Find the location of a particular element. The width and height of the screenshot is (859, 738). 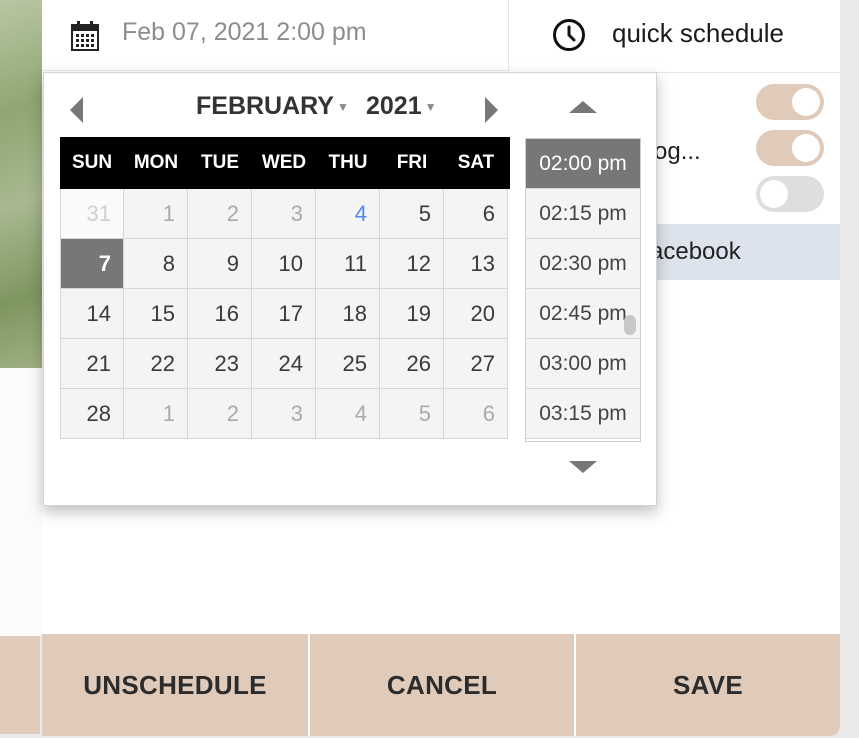

month-select: FEBRUARY ▼ is located at coordinates (272, 106).